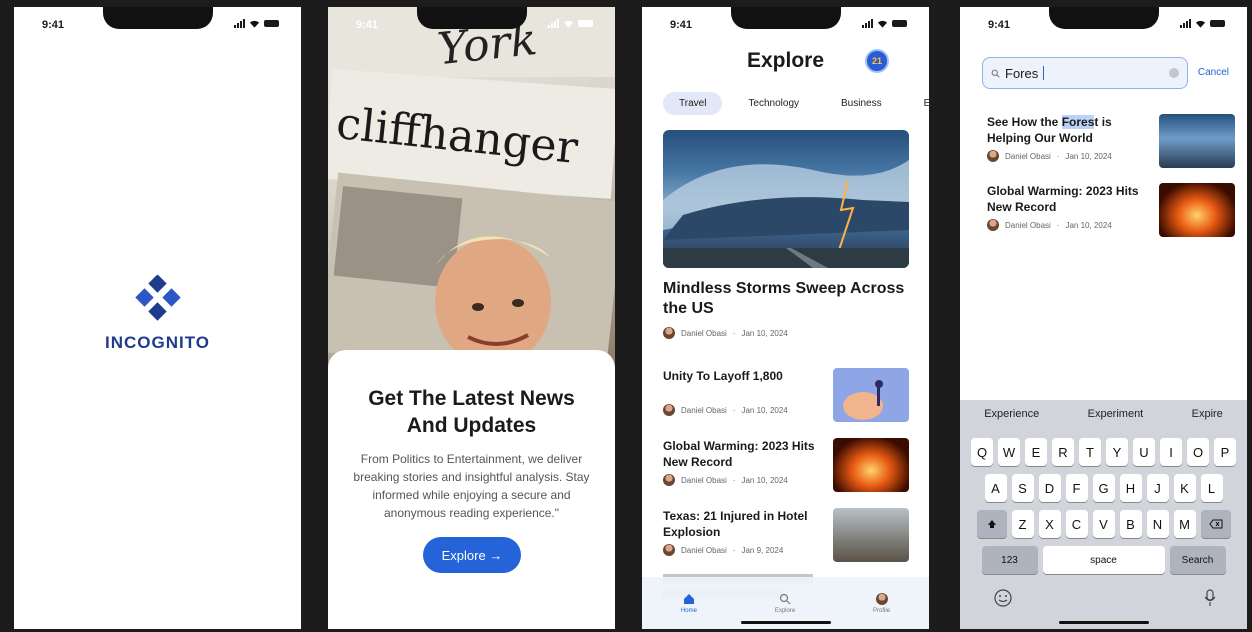 This screenshot has height=632, width=1252. I want to click on profile-badge: 21, so click(877, 61).